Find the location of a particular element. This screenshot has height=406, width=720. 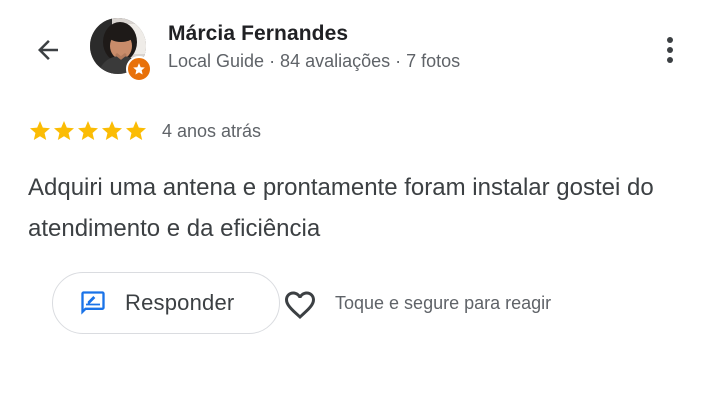

arrow-back-icon is located at coordinates (48, 50).